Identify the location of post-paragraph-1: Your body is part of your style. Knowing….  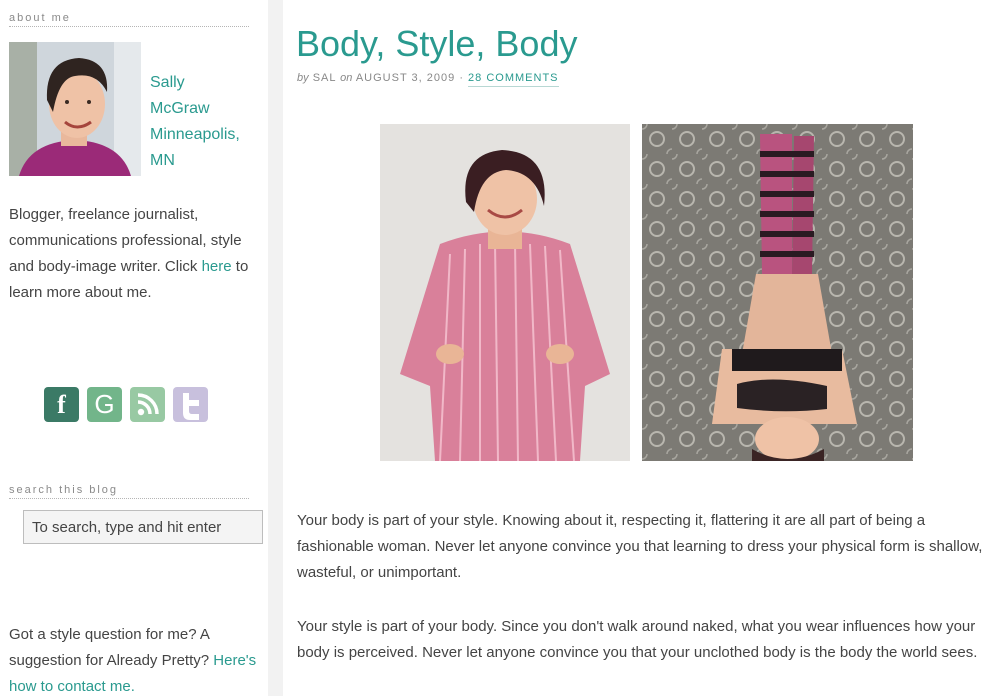
(640, 546).